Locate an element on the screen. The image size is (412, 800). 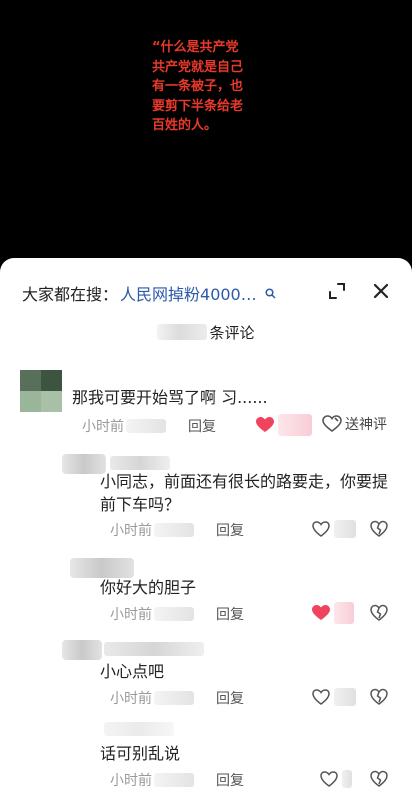
search-prefix: 大家都在搜： is located at coordinates (70, 294).